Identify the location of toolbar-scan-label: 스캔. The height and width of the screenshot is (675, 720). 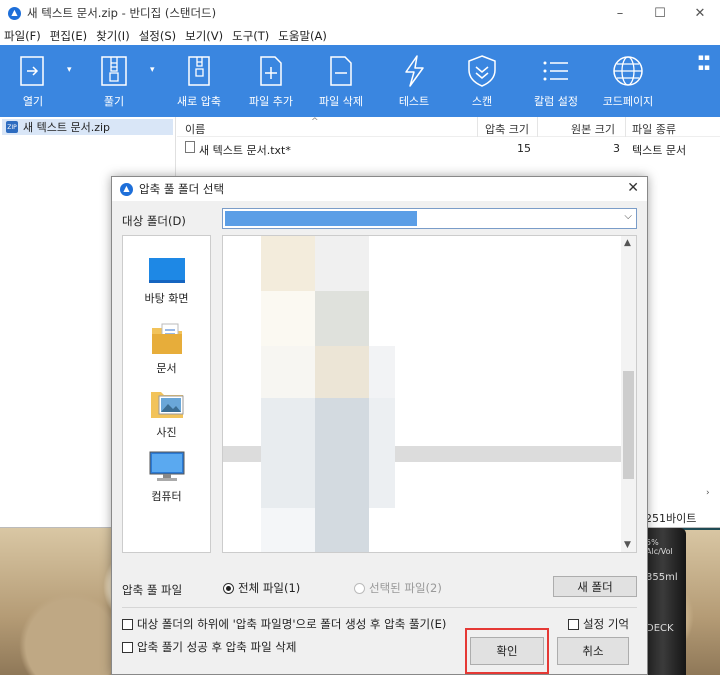
(482, 101).